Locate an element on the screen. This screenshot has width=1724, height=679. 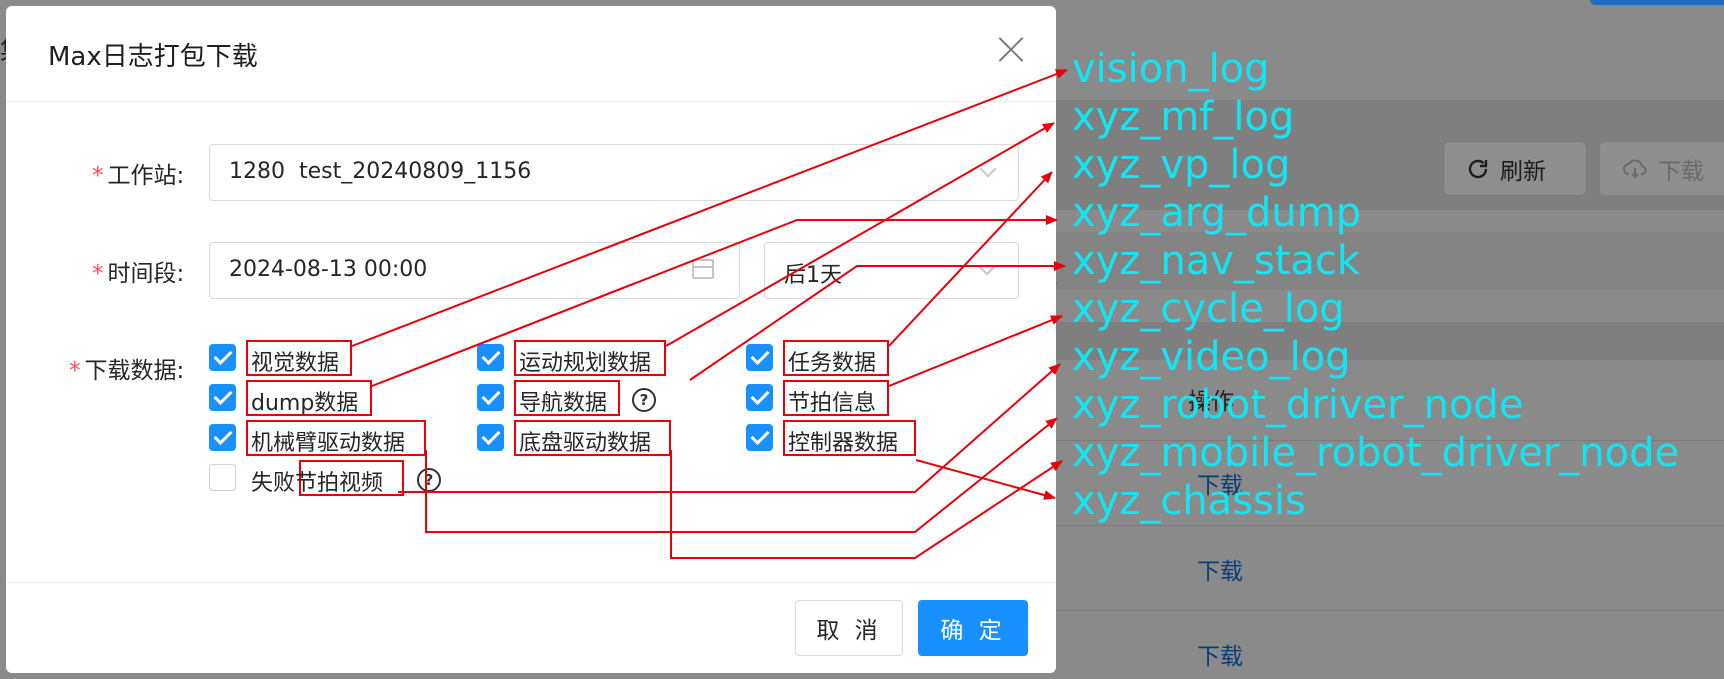
annotation-label: xyz_mobile_robot_driver_node is located at coordinates (1376, 453).